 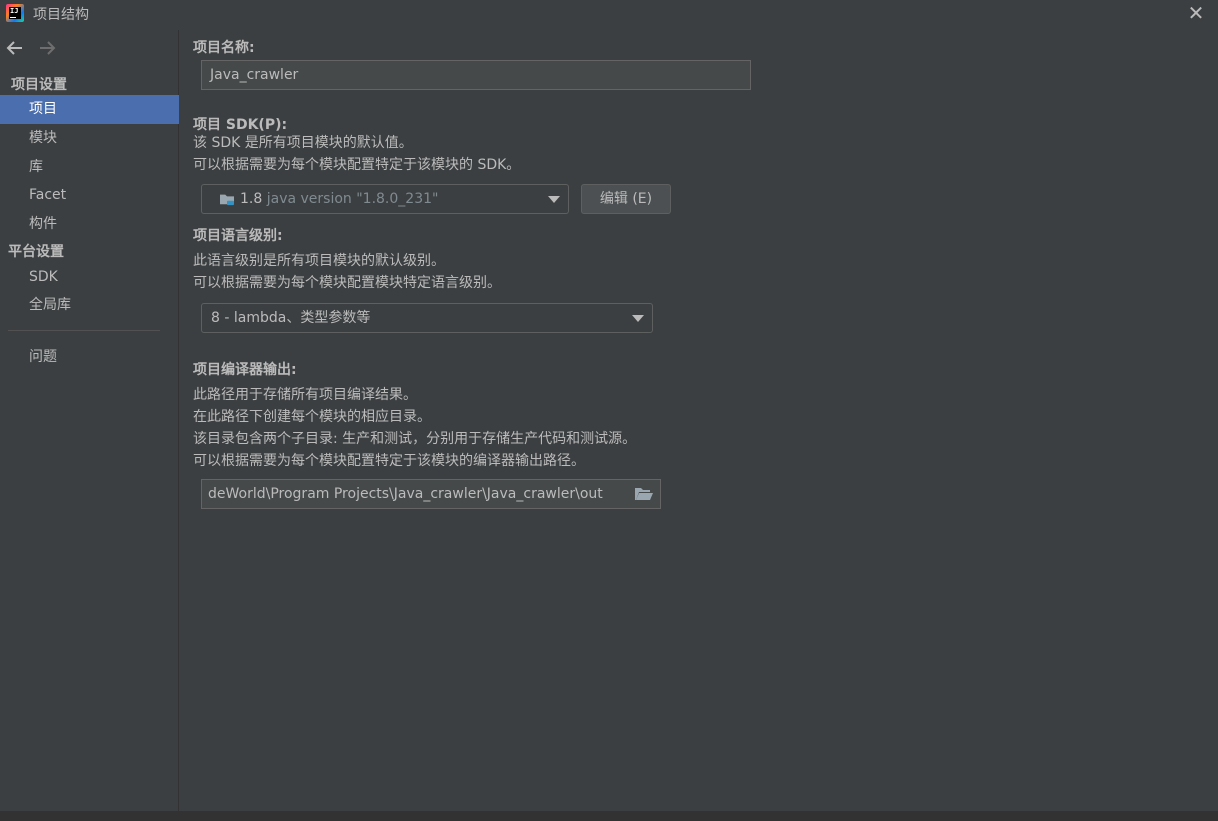 What do you see at coordinates (609, 816) in the screenshot?
I see `bottom-edge` at bounding box center [609, 816].